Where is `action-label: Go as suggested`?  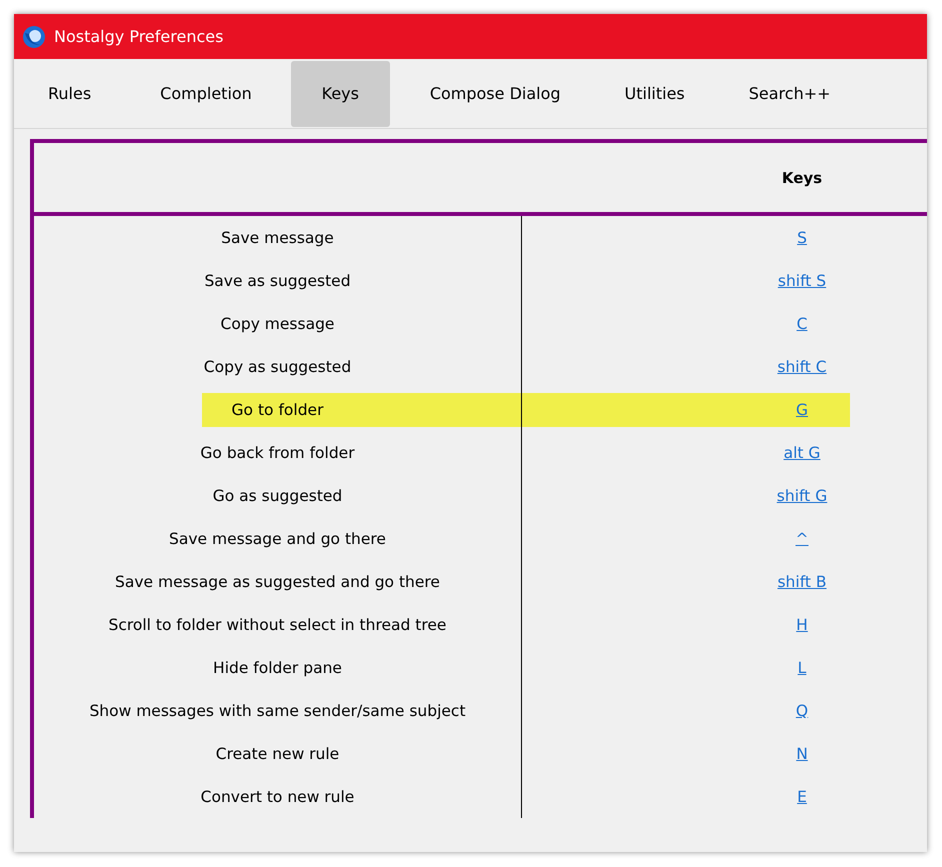
action-label: Go as suggested is located at coordinates (277, 495).